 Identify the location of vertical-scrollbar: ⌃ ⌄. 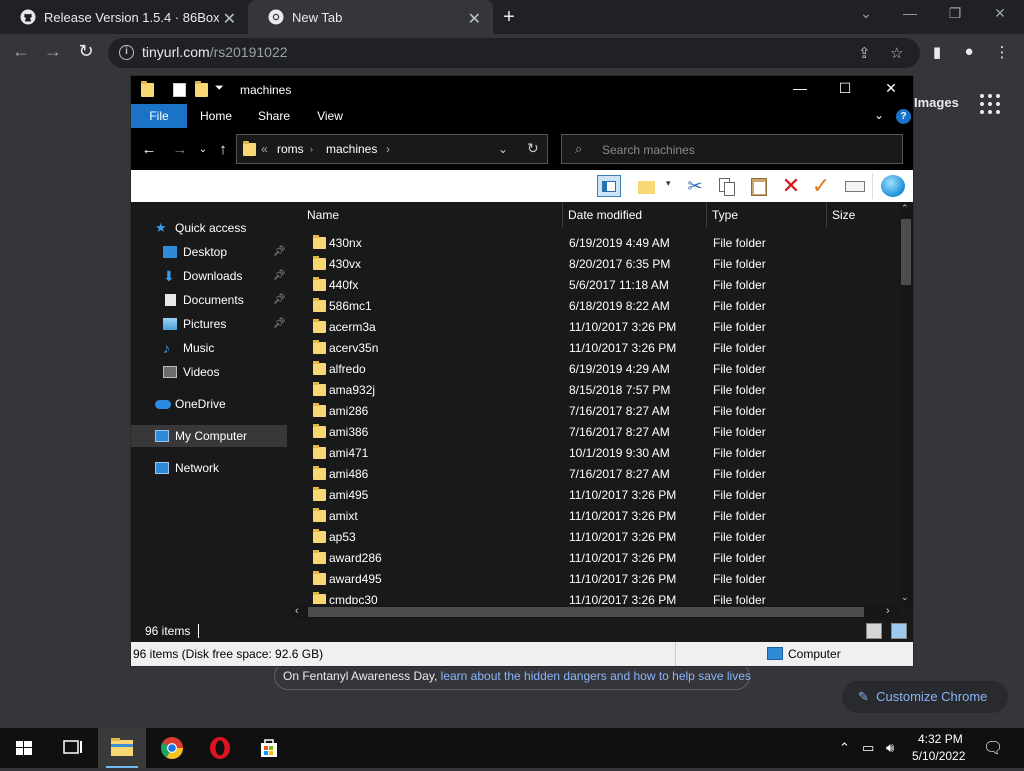
(906, 404).